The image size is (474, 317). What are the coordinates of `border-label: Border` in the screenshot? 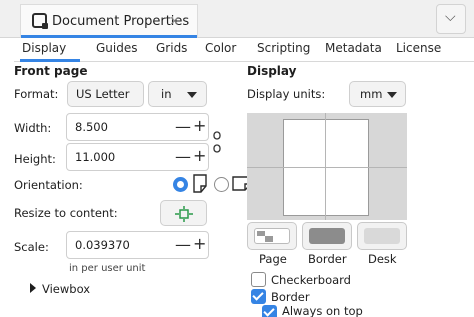 It's located at (290, 297).